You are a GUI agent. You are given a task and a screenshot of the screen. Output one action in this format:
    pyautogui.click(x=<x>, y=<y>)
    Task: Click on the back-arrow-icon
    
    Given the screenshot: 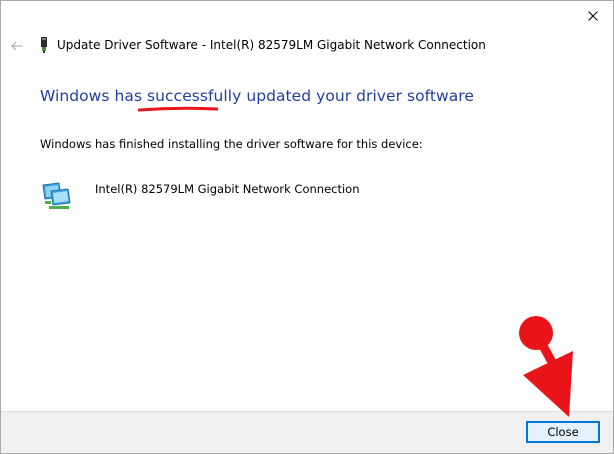 What is the action you would take?
    pyautogui.click(x=16, y=46)
    